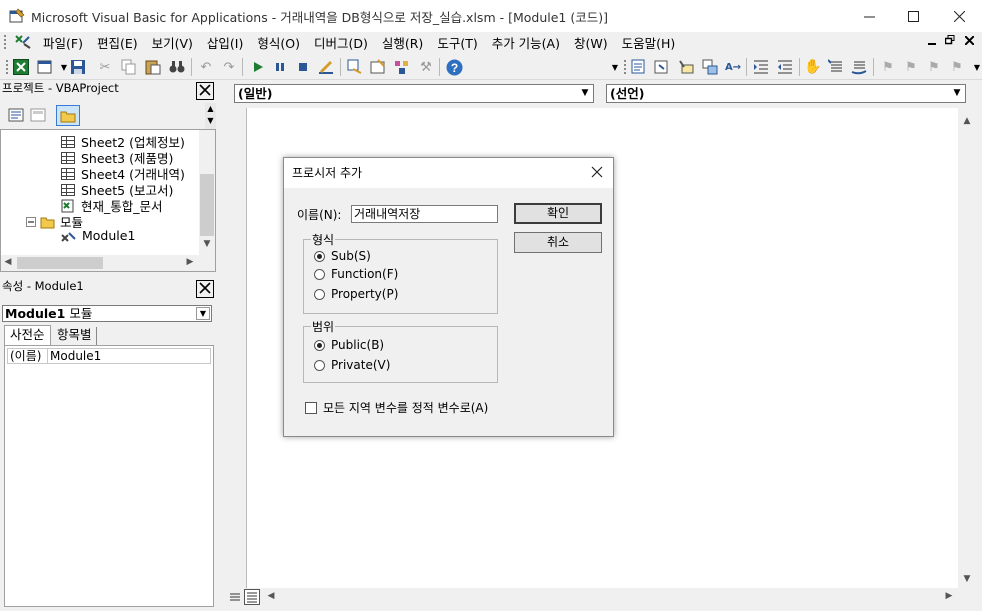 The image size is (982, 611). What do you see at coordinates (558, 242) in the screenshot?
I see `cancel-button: 취소` at bounding box center [558, 242].